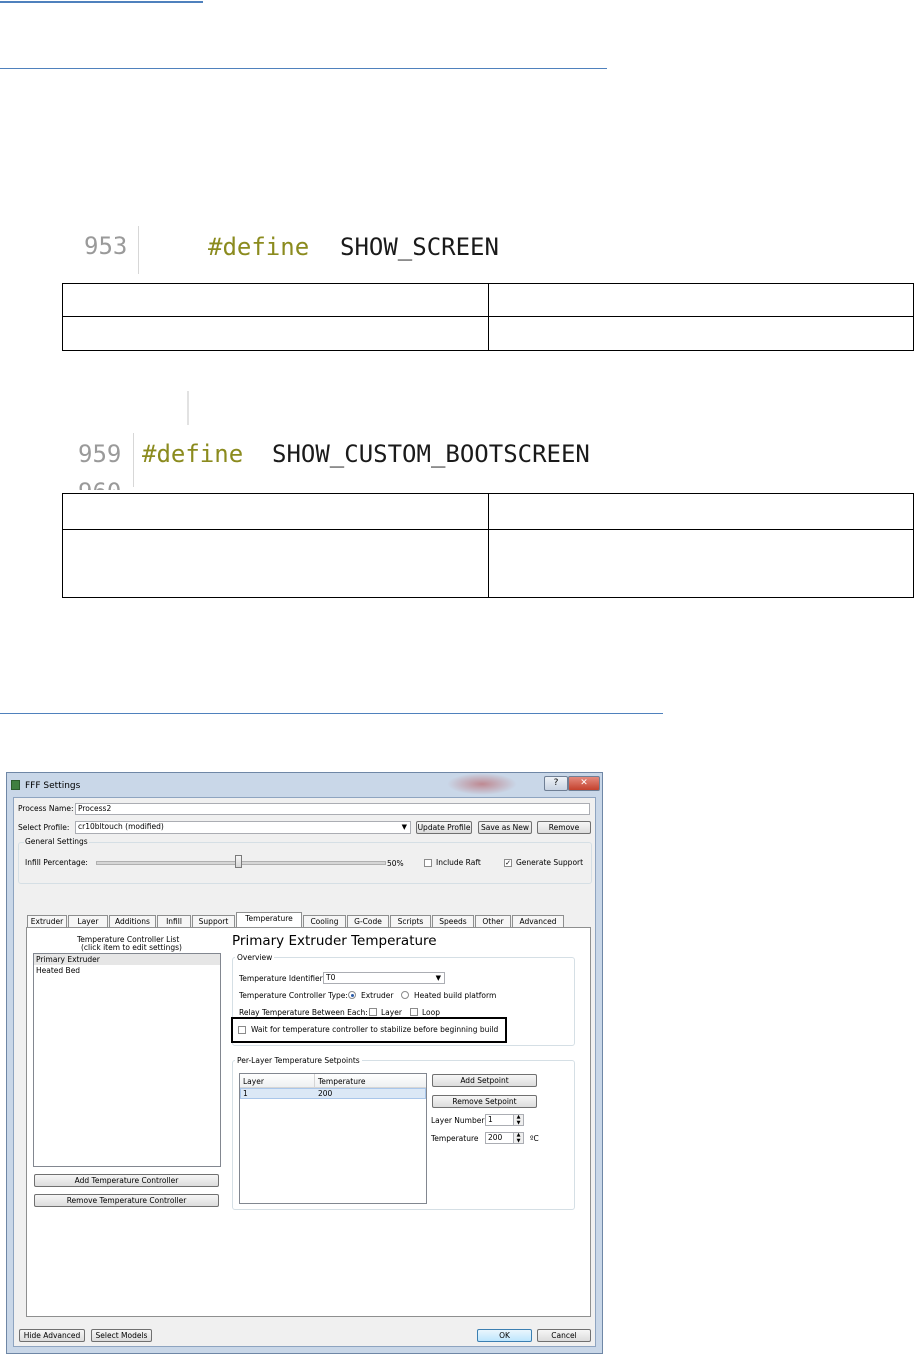 The height and width of the screenshot is (1355, 914). What do you see at coordinates (46, 808) in the screenshot?
I see `process-name-label: Process Name:` at bounding box center [46, 808].